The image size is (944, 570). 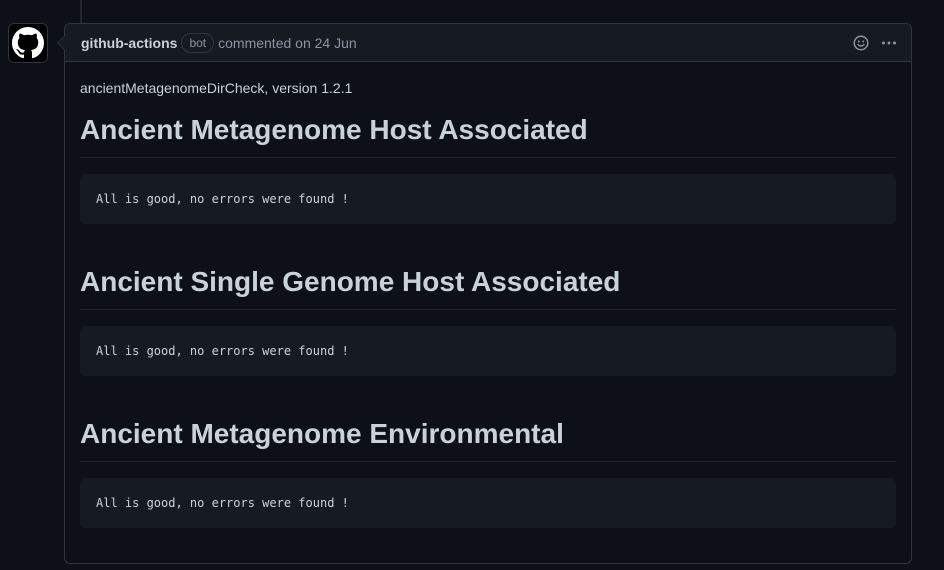 What do you see at coordinates (488, 43) in the screenshot?
I see `comment-header: github-actions bot commented on 24 Jun` at bounding box center [488, 43].